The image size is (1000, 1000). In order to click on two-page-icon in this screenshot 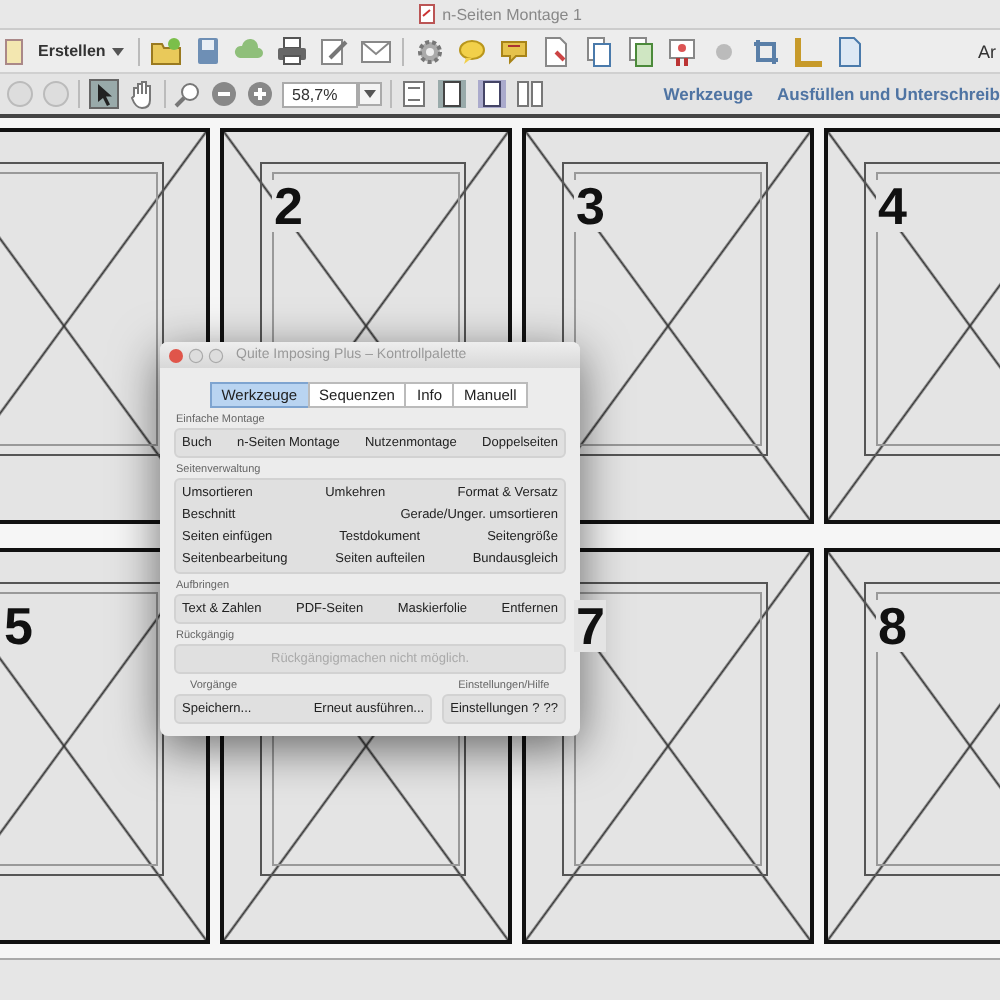, I will do `click(530, 94)`.